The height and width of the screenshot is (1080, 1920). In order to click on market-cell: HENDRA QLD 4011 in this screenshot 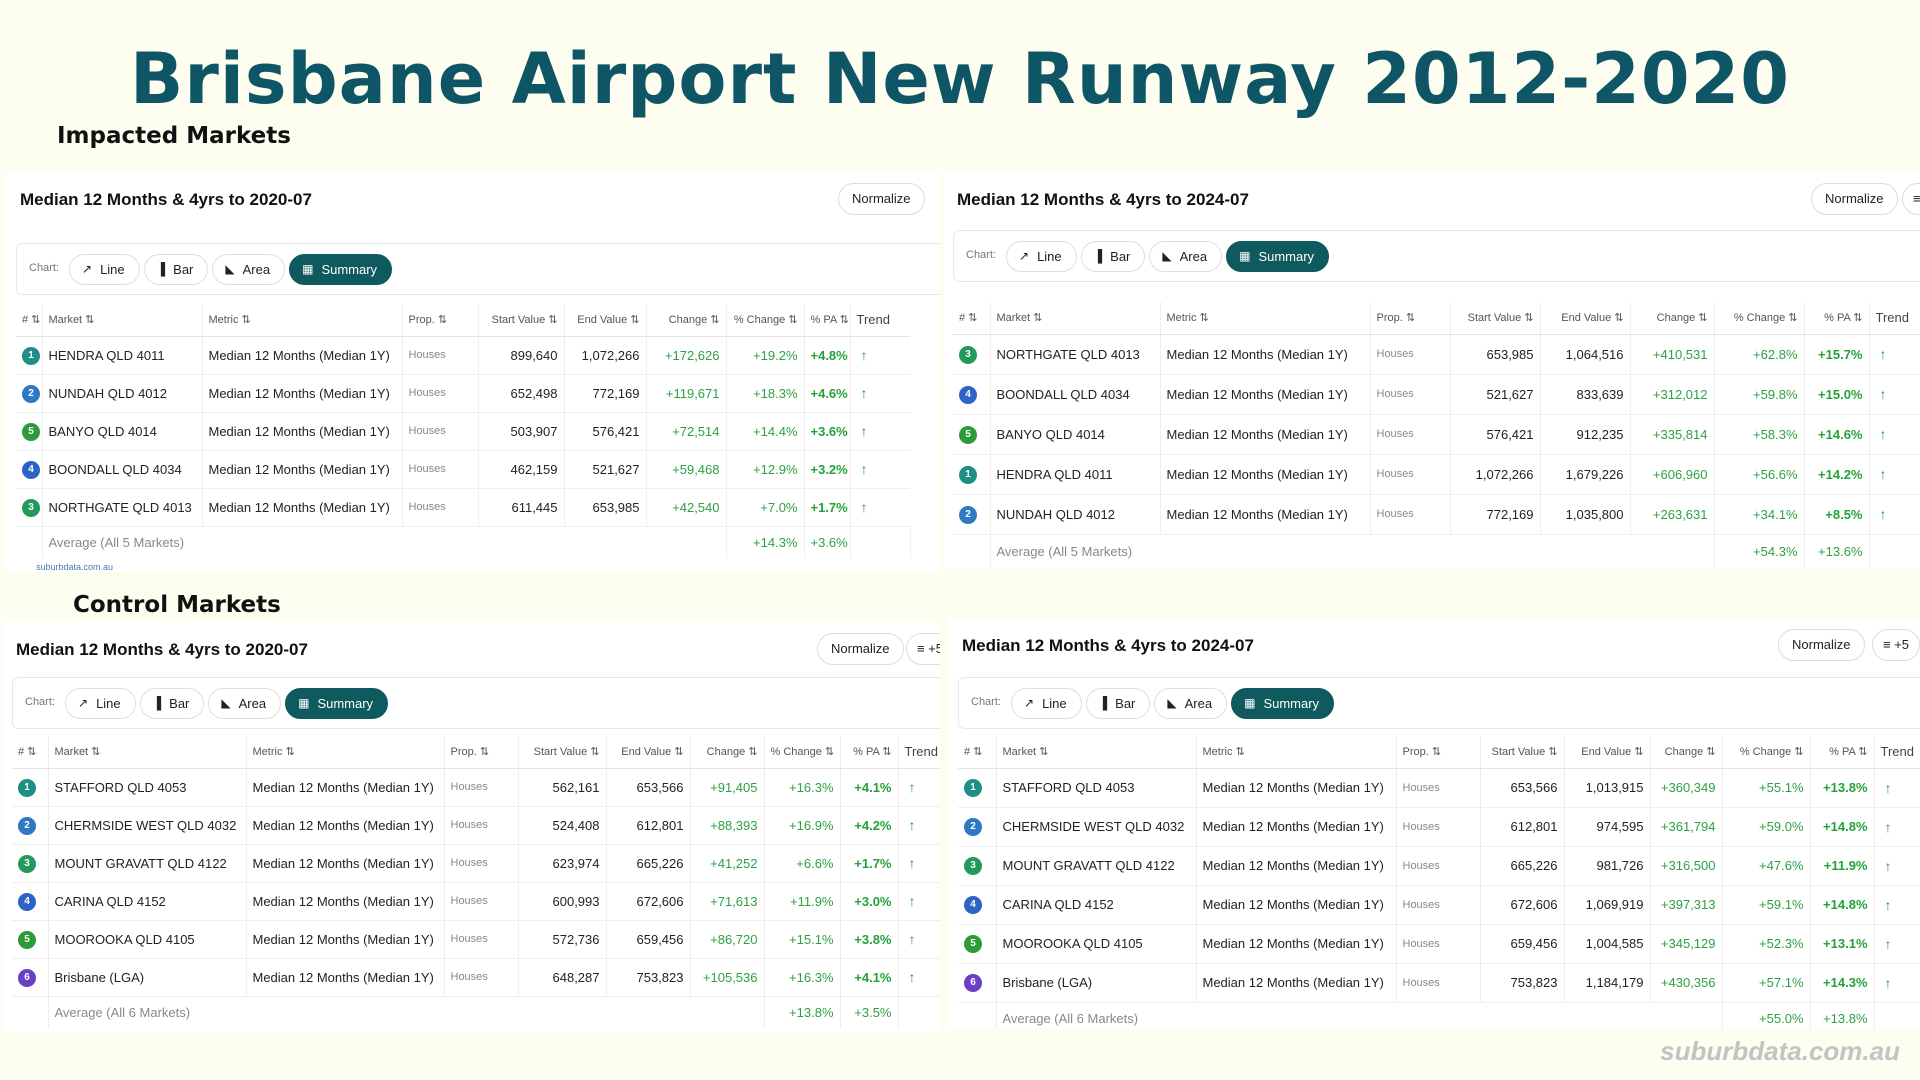, I will do `click(122, 355)`.